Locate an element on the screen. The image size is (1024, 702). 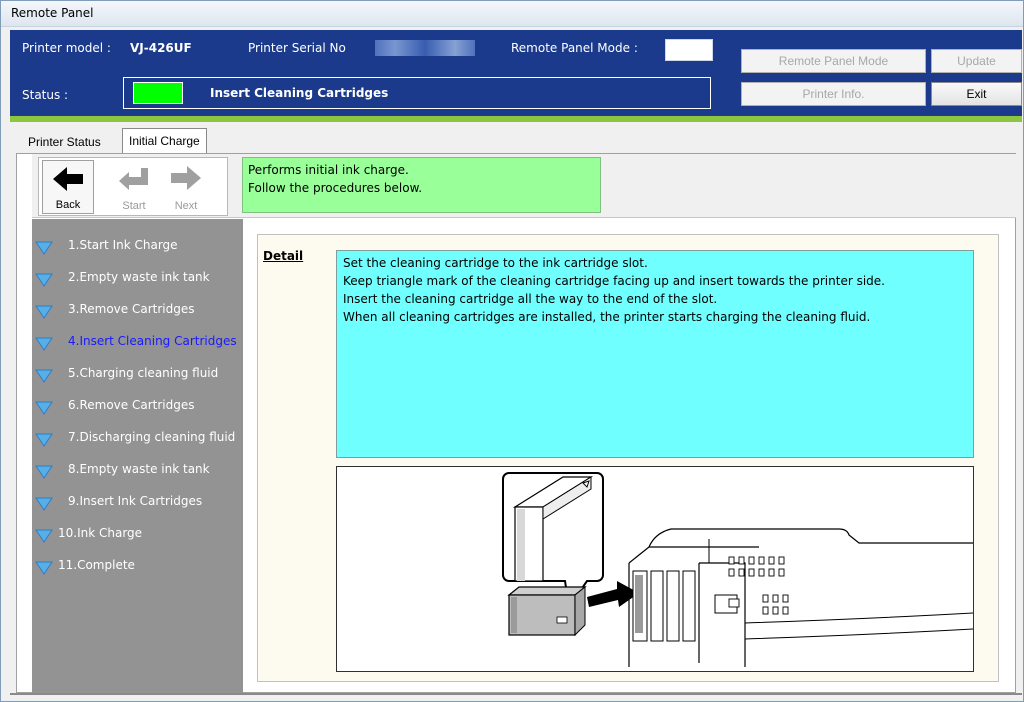
step-label: 1.Start Ink Charge is located at coordinates (123, 245).